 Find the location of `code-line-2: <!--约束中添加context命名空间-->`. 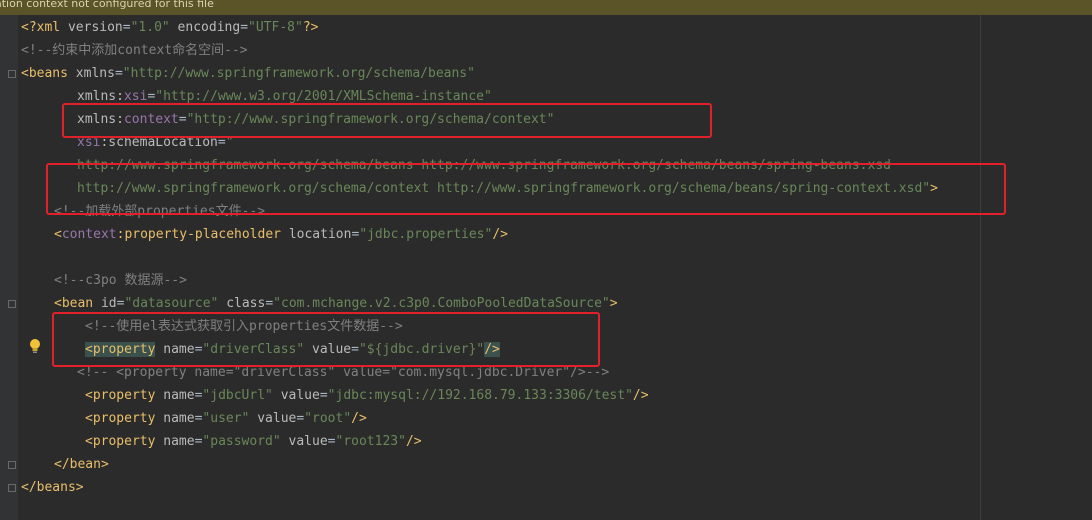

code-line-2: <!--约束中添加context命名空间--> is located at coordinates (134, 50).